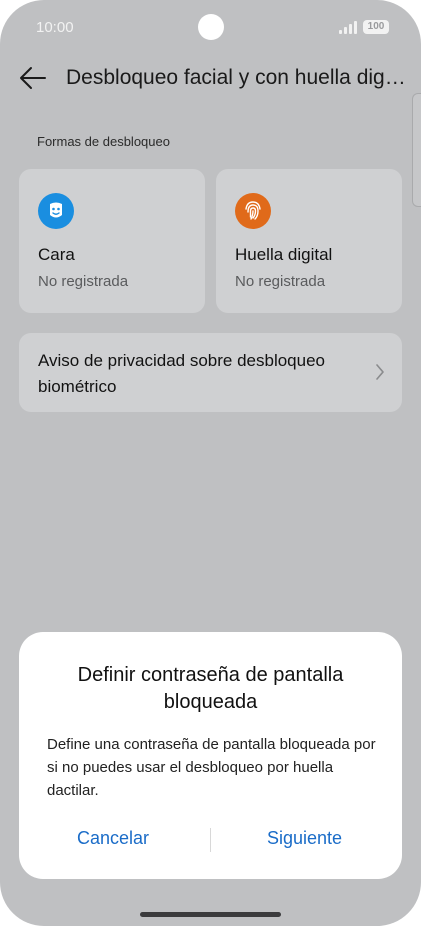 This screenshot has height=926, width=421. What do you see at coordinates (33, 78) in the screenshot?
I see `back-arrow-icon` at bounding box center [33, 78].